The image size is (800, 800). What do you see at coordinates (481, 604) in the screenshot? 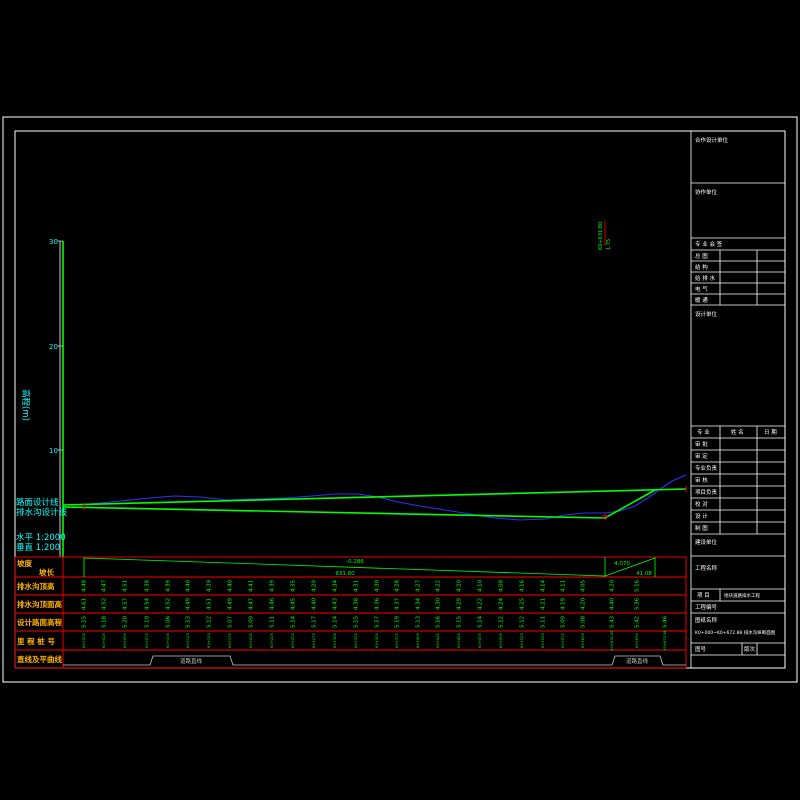
I see `ditch-top-surface-value: 4.22` at bounding box center [481, 604].